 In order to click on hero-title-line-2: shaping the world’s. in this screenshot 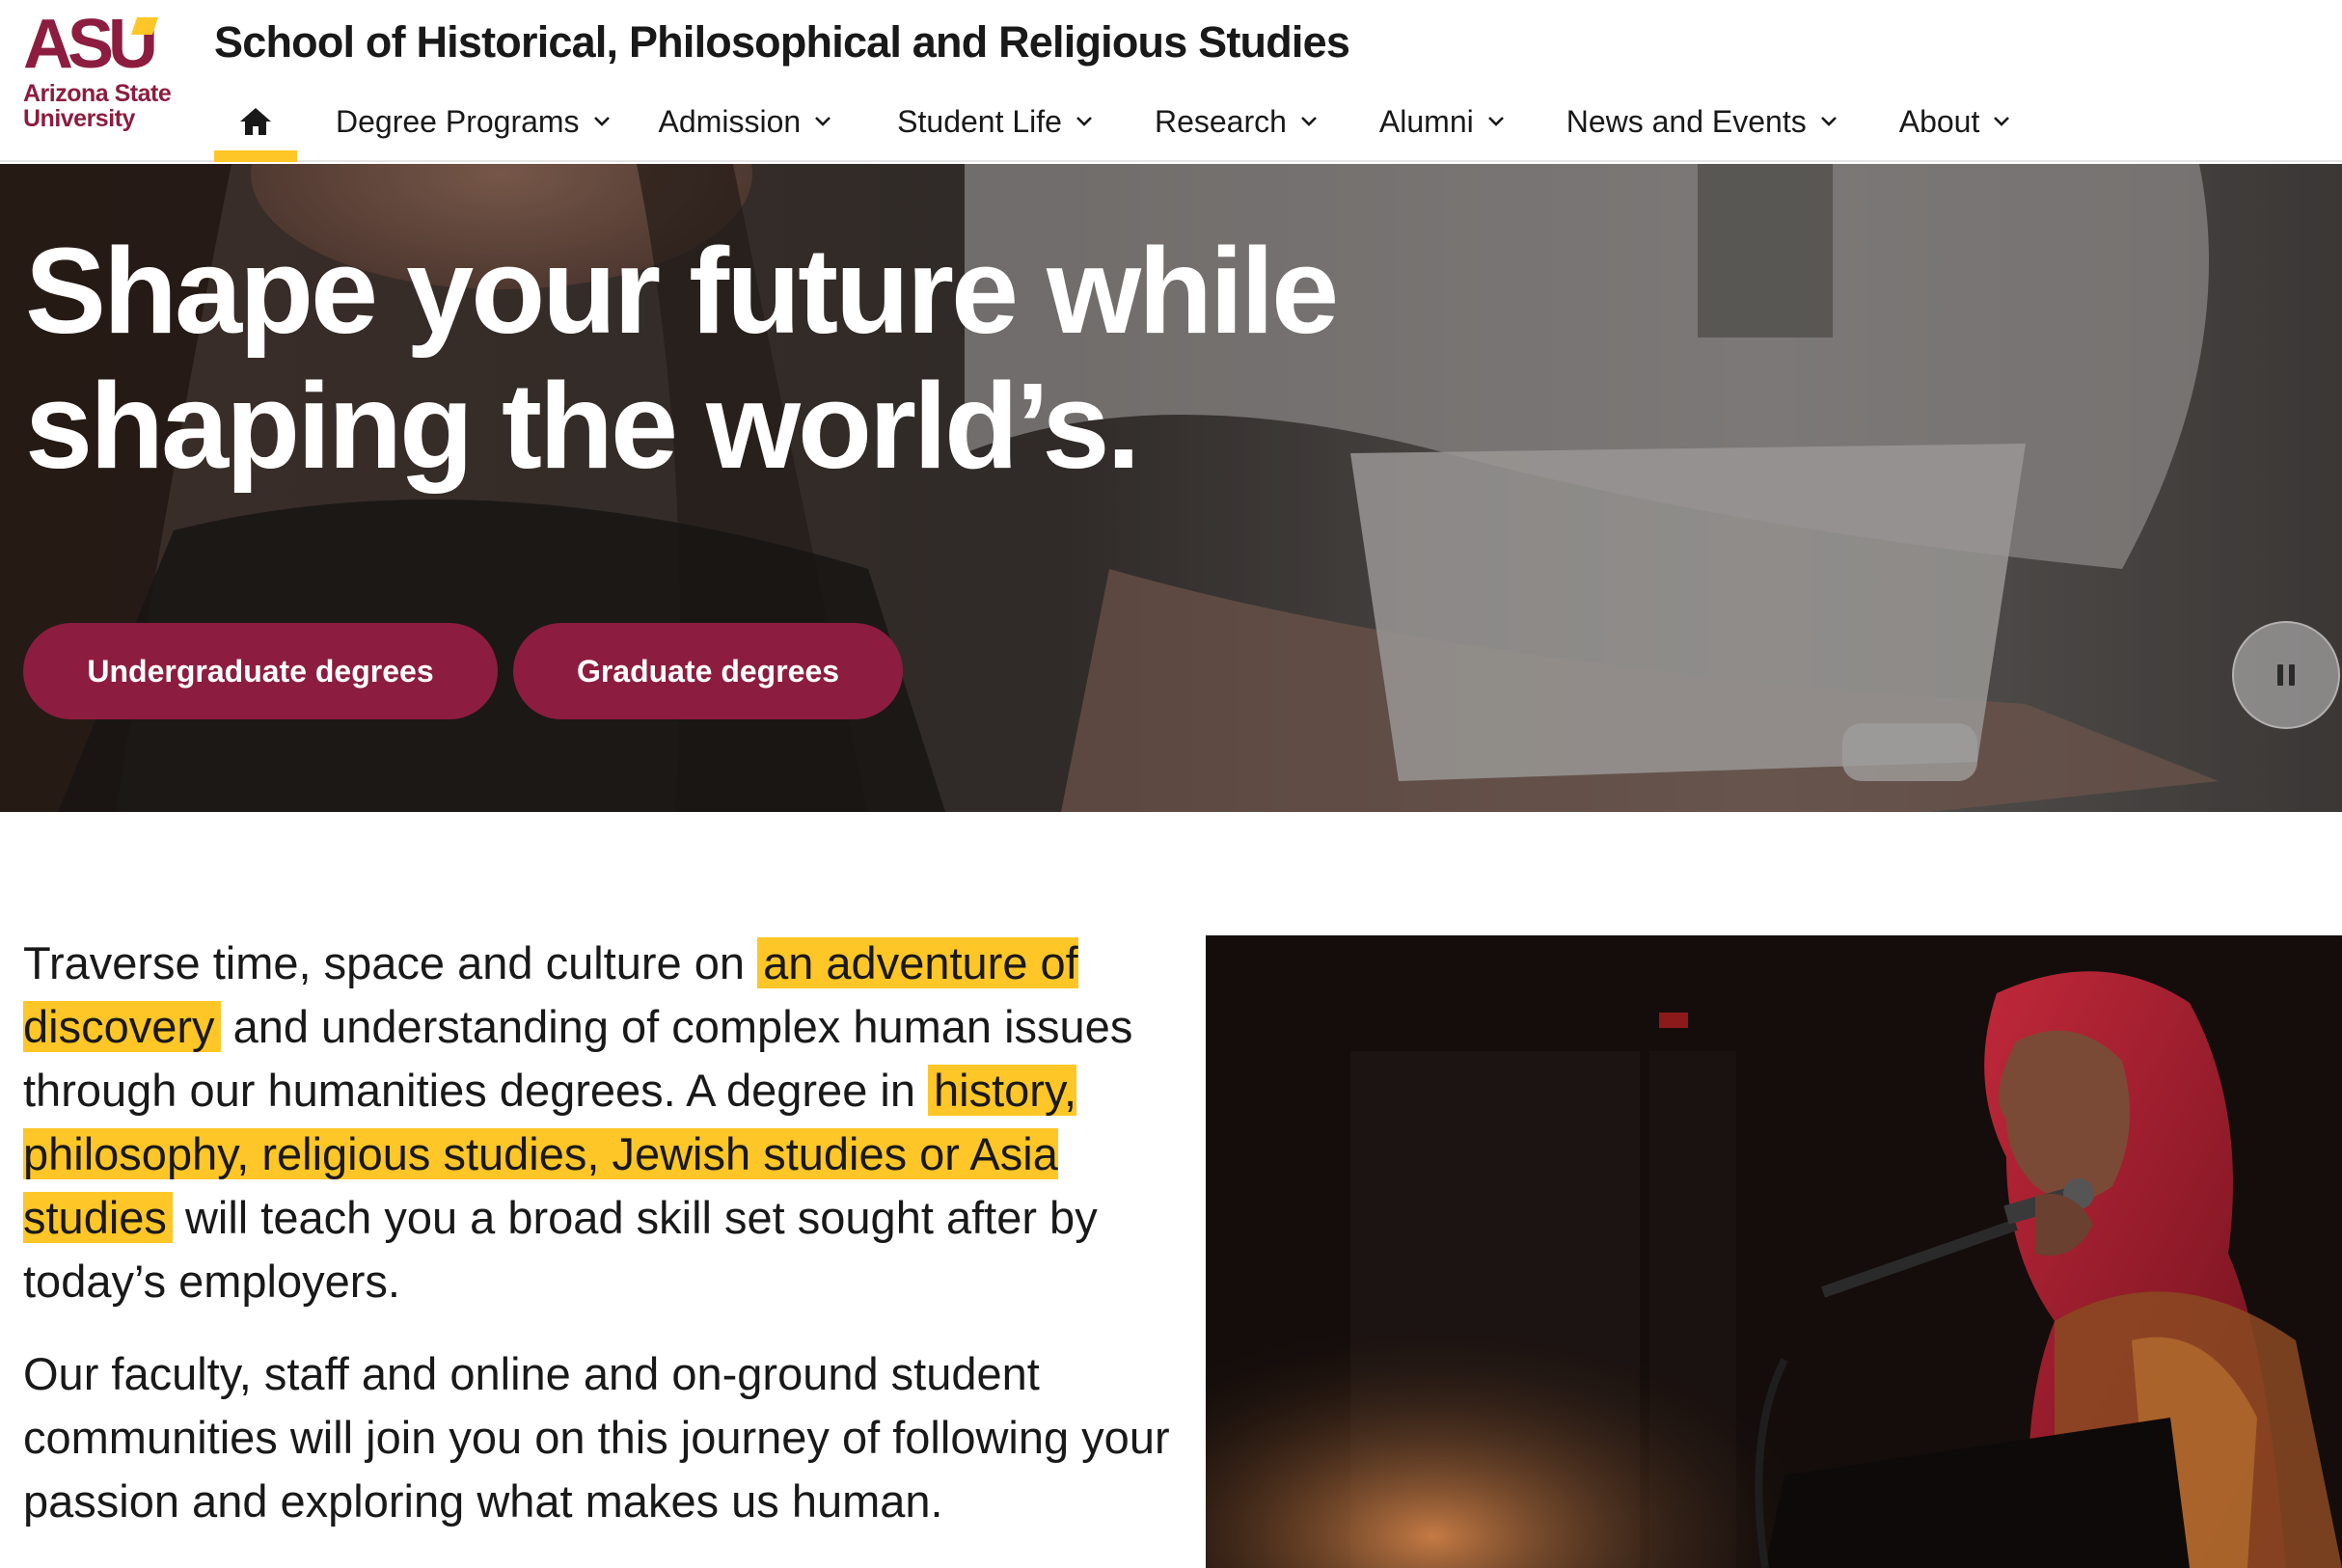, I will do `click(582, 426)`.